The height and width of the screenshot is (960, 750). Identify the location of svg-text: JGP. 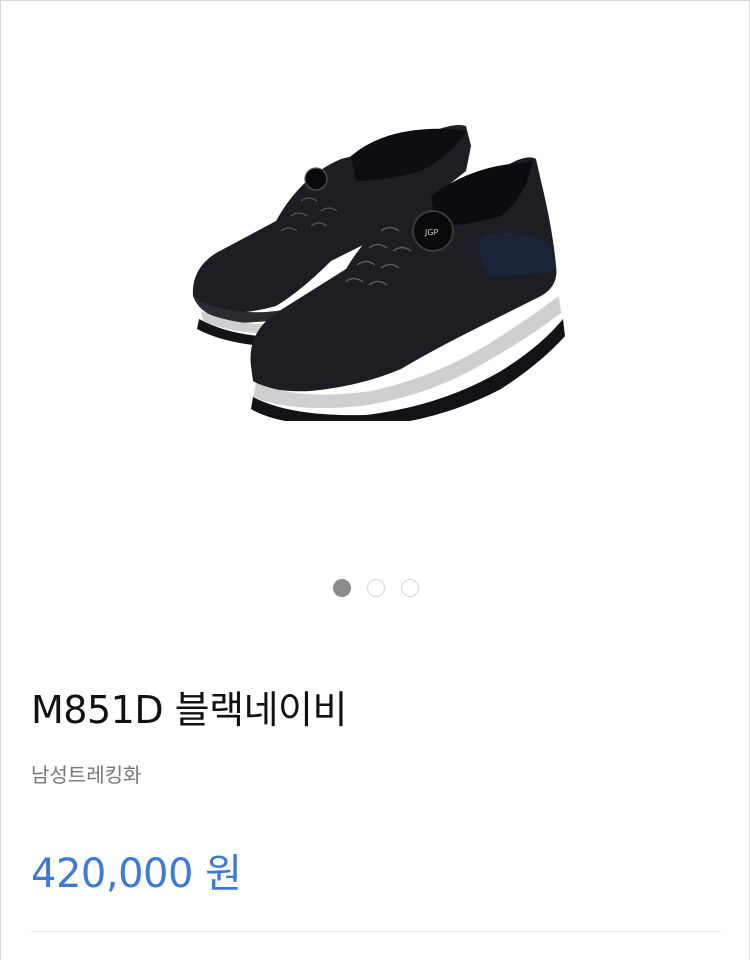
(431, 232).